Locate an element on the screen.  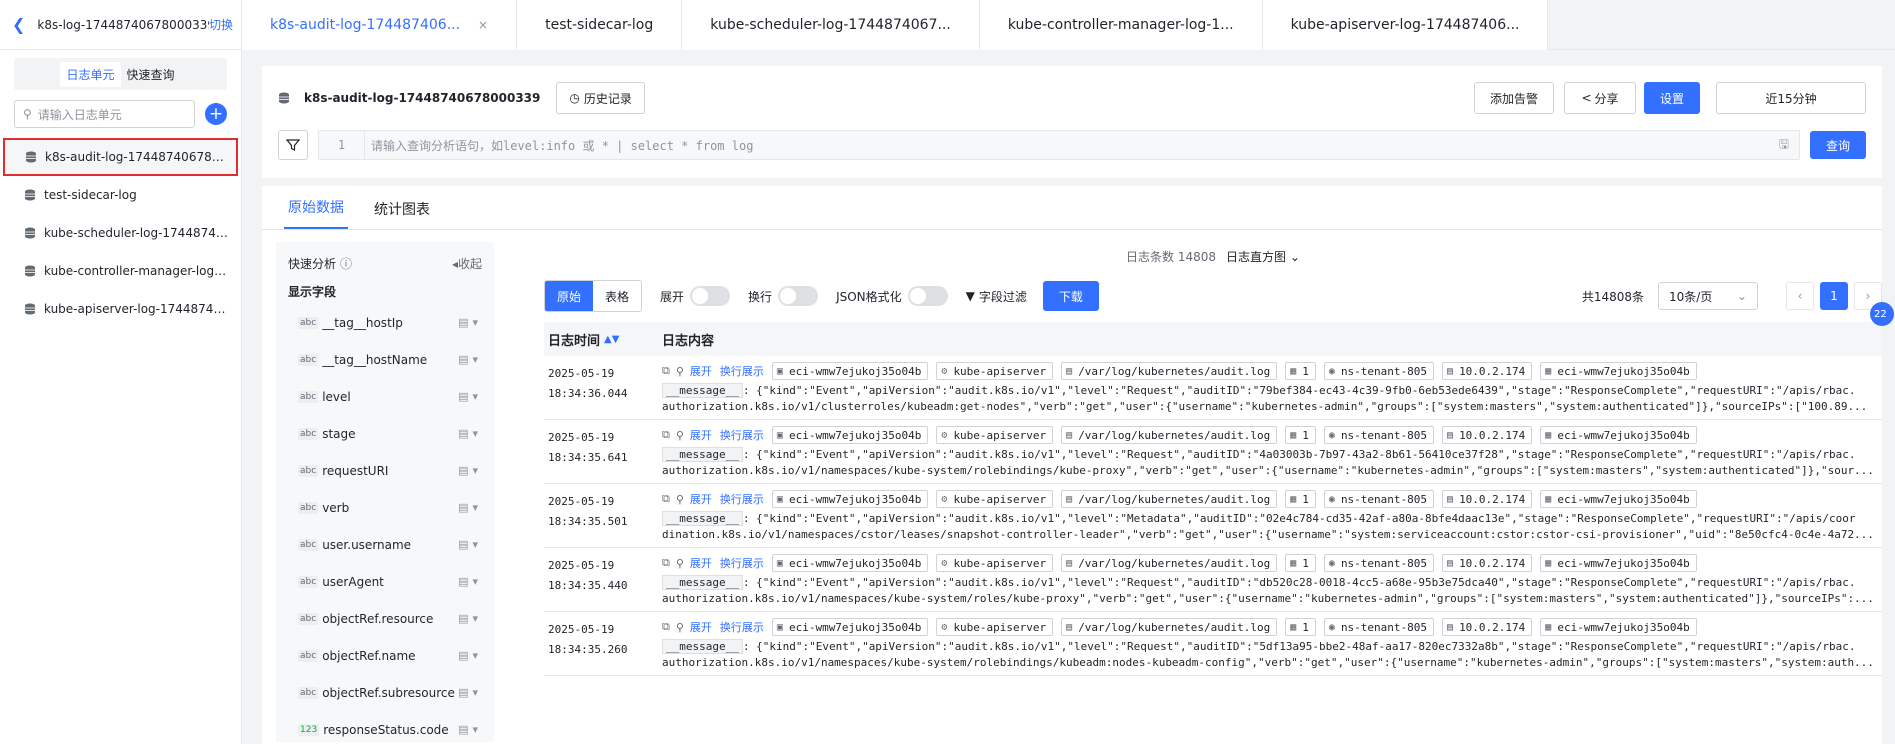
log-tag: ▦ eci-wmw7ejukoj35o04b is located at coordinates (1618, 499).